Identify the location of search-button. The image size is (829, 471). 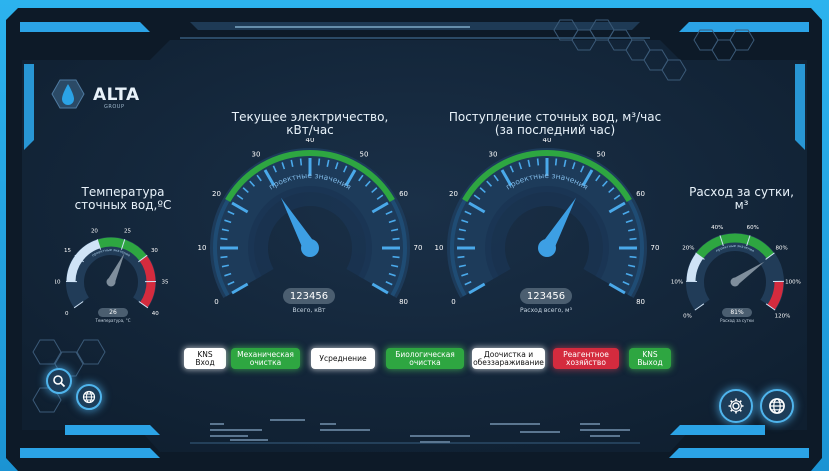
(59, 381).